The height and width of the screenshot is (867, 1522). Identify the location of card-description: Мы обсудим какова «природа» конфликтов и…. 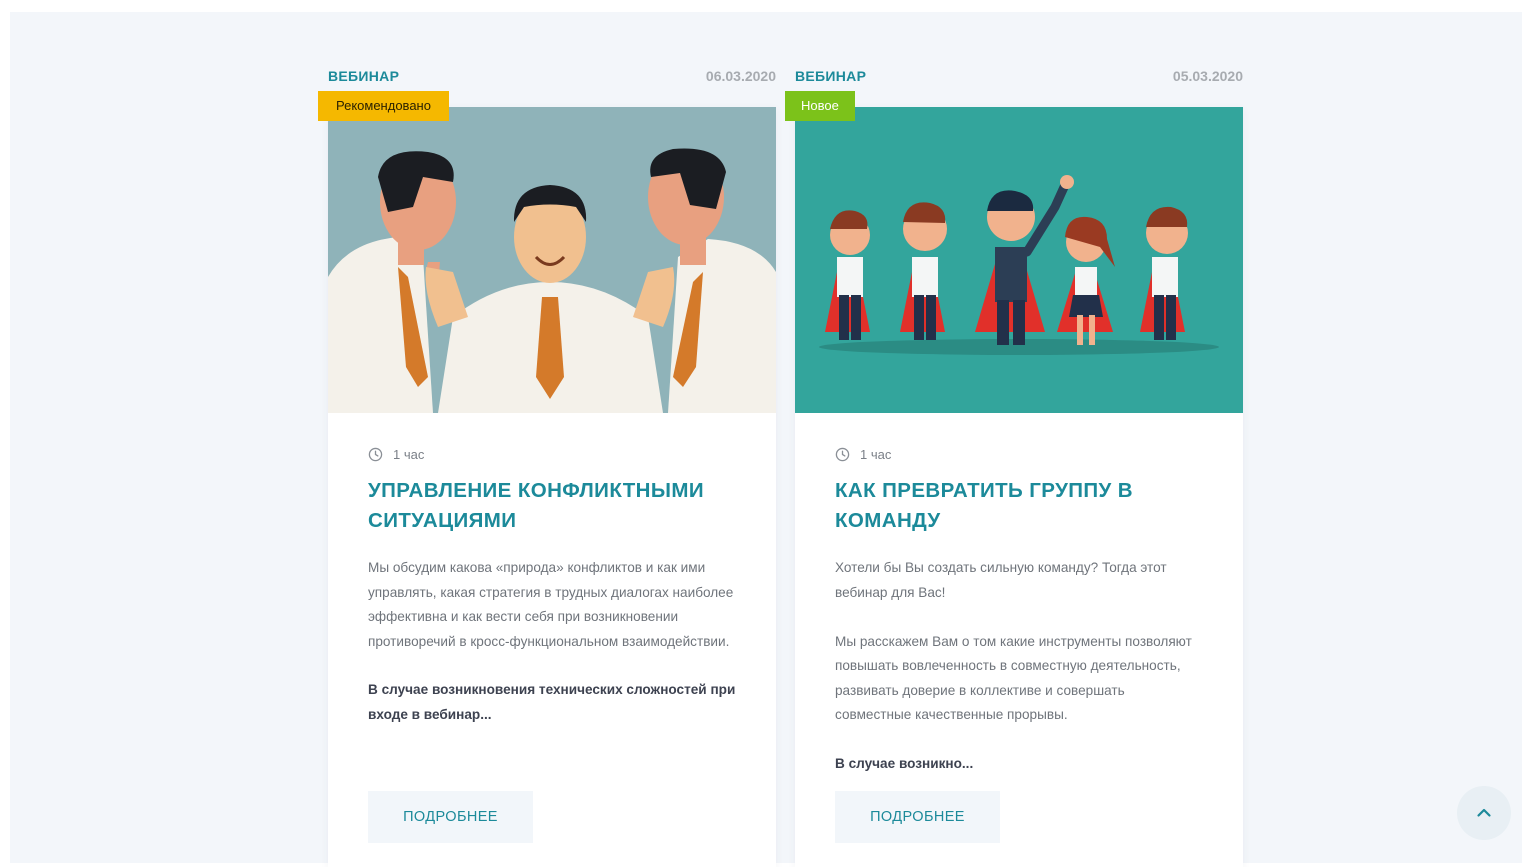
(552, 605).